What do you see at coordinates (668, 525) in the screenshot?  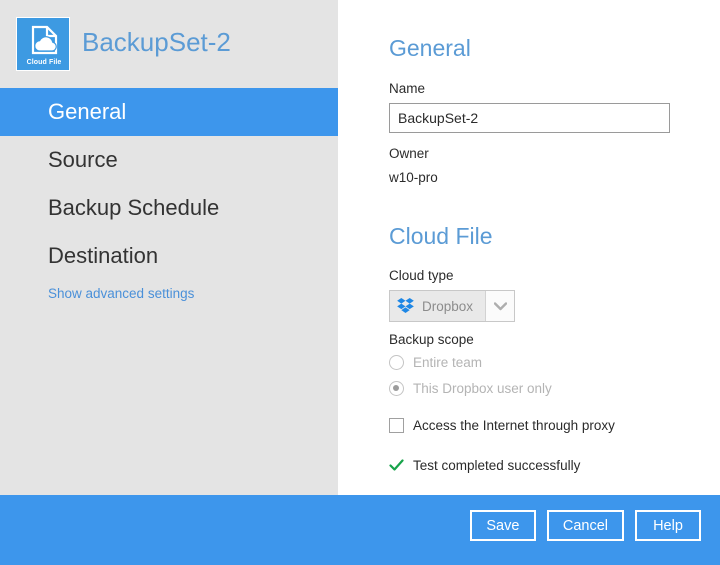 I see `help-button: Help` at bounding box center [668, 525].